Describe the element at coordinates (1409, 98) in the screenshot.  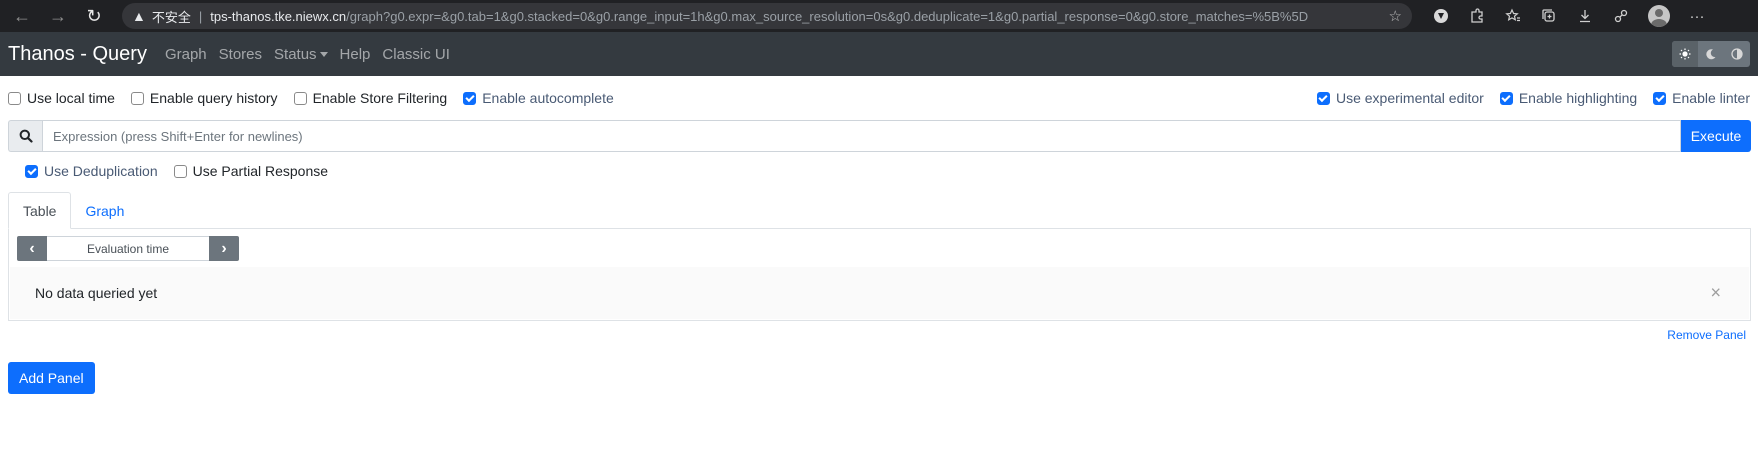
I see `checkbox-label: Use experimental editor` at that location.